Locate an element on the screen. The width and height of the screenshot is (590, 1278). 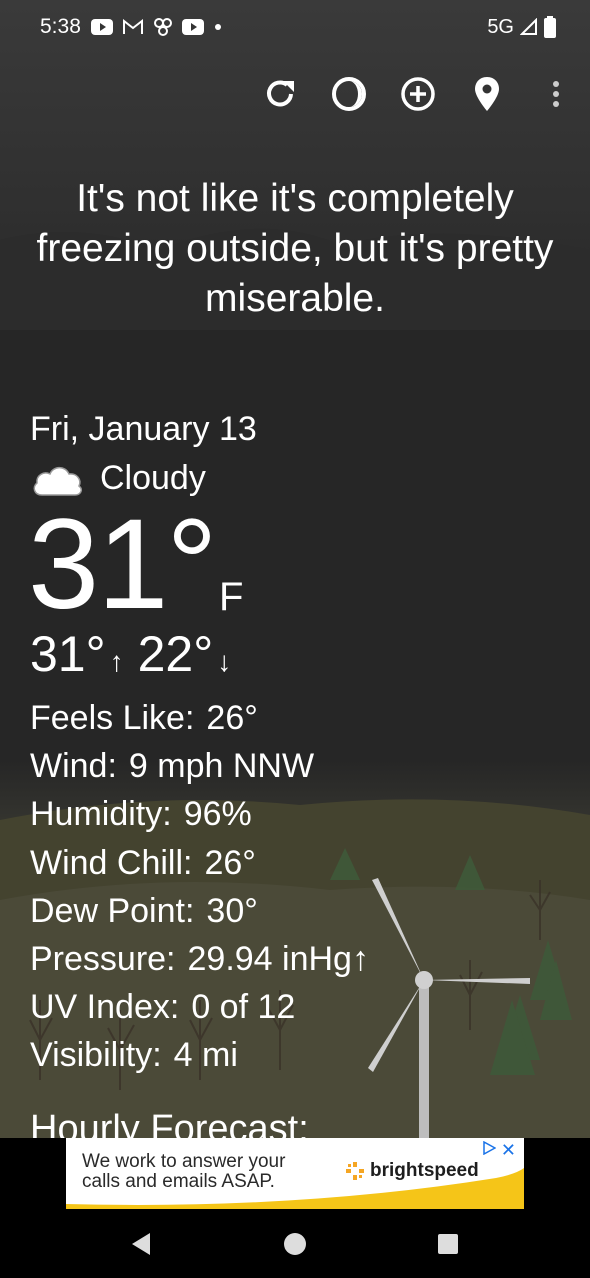
detail-value: 4 mi is located at coordinates (205, 1055).